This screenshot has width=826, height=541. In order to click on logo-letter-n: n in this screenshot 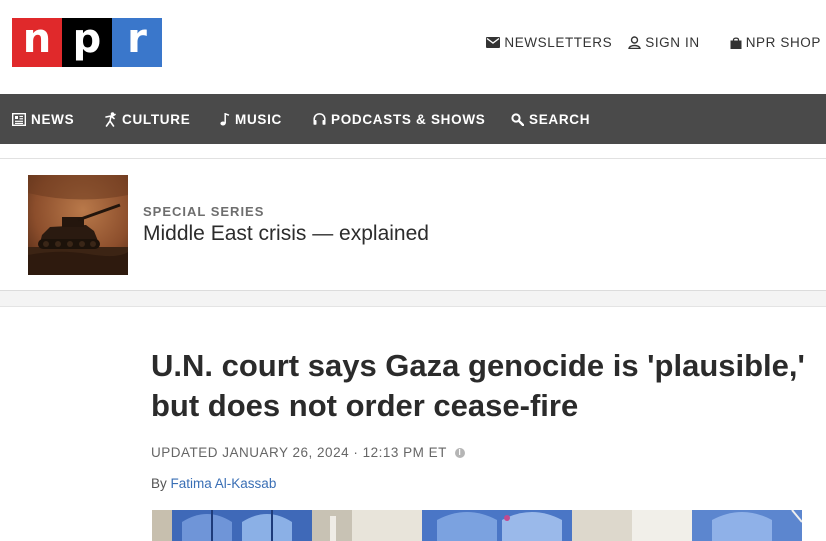, I will do `click(37, 42)`.